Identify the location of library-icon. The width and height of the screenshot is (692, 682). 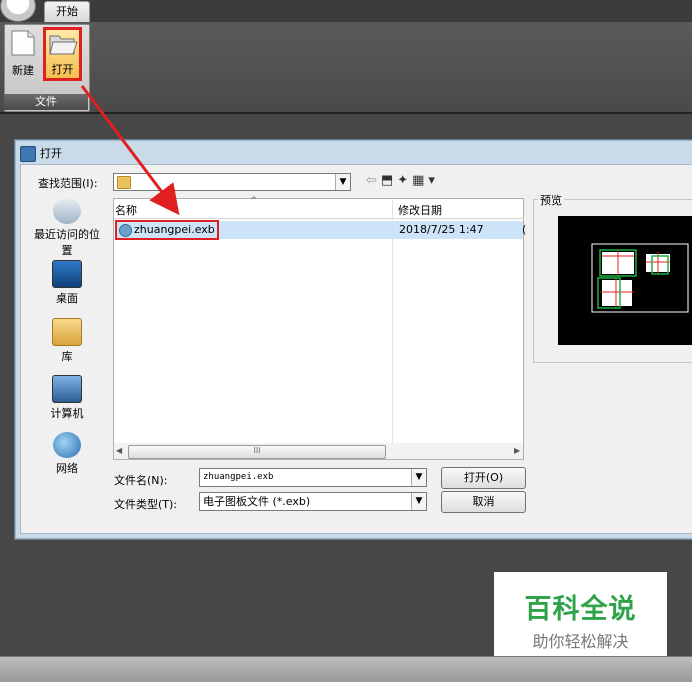
(67, 332).